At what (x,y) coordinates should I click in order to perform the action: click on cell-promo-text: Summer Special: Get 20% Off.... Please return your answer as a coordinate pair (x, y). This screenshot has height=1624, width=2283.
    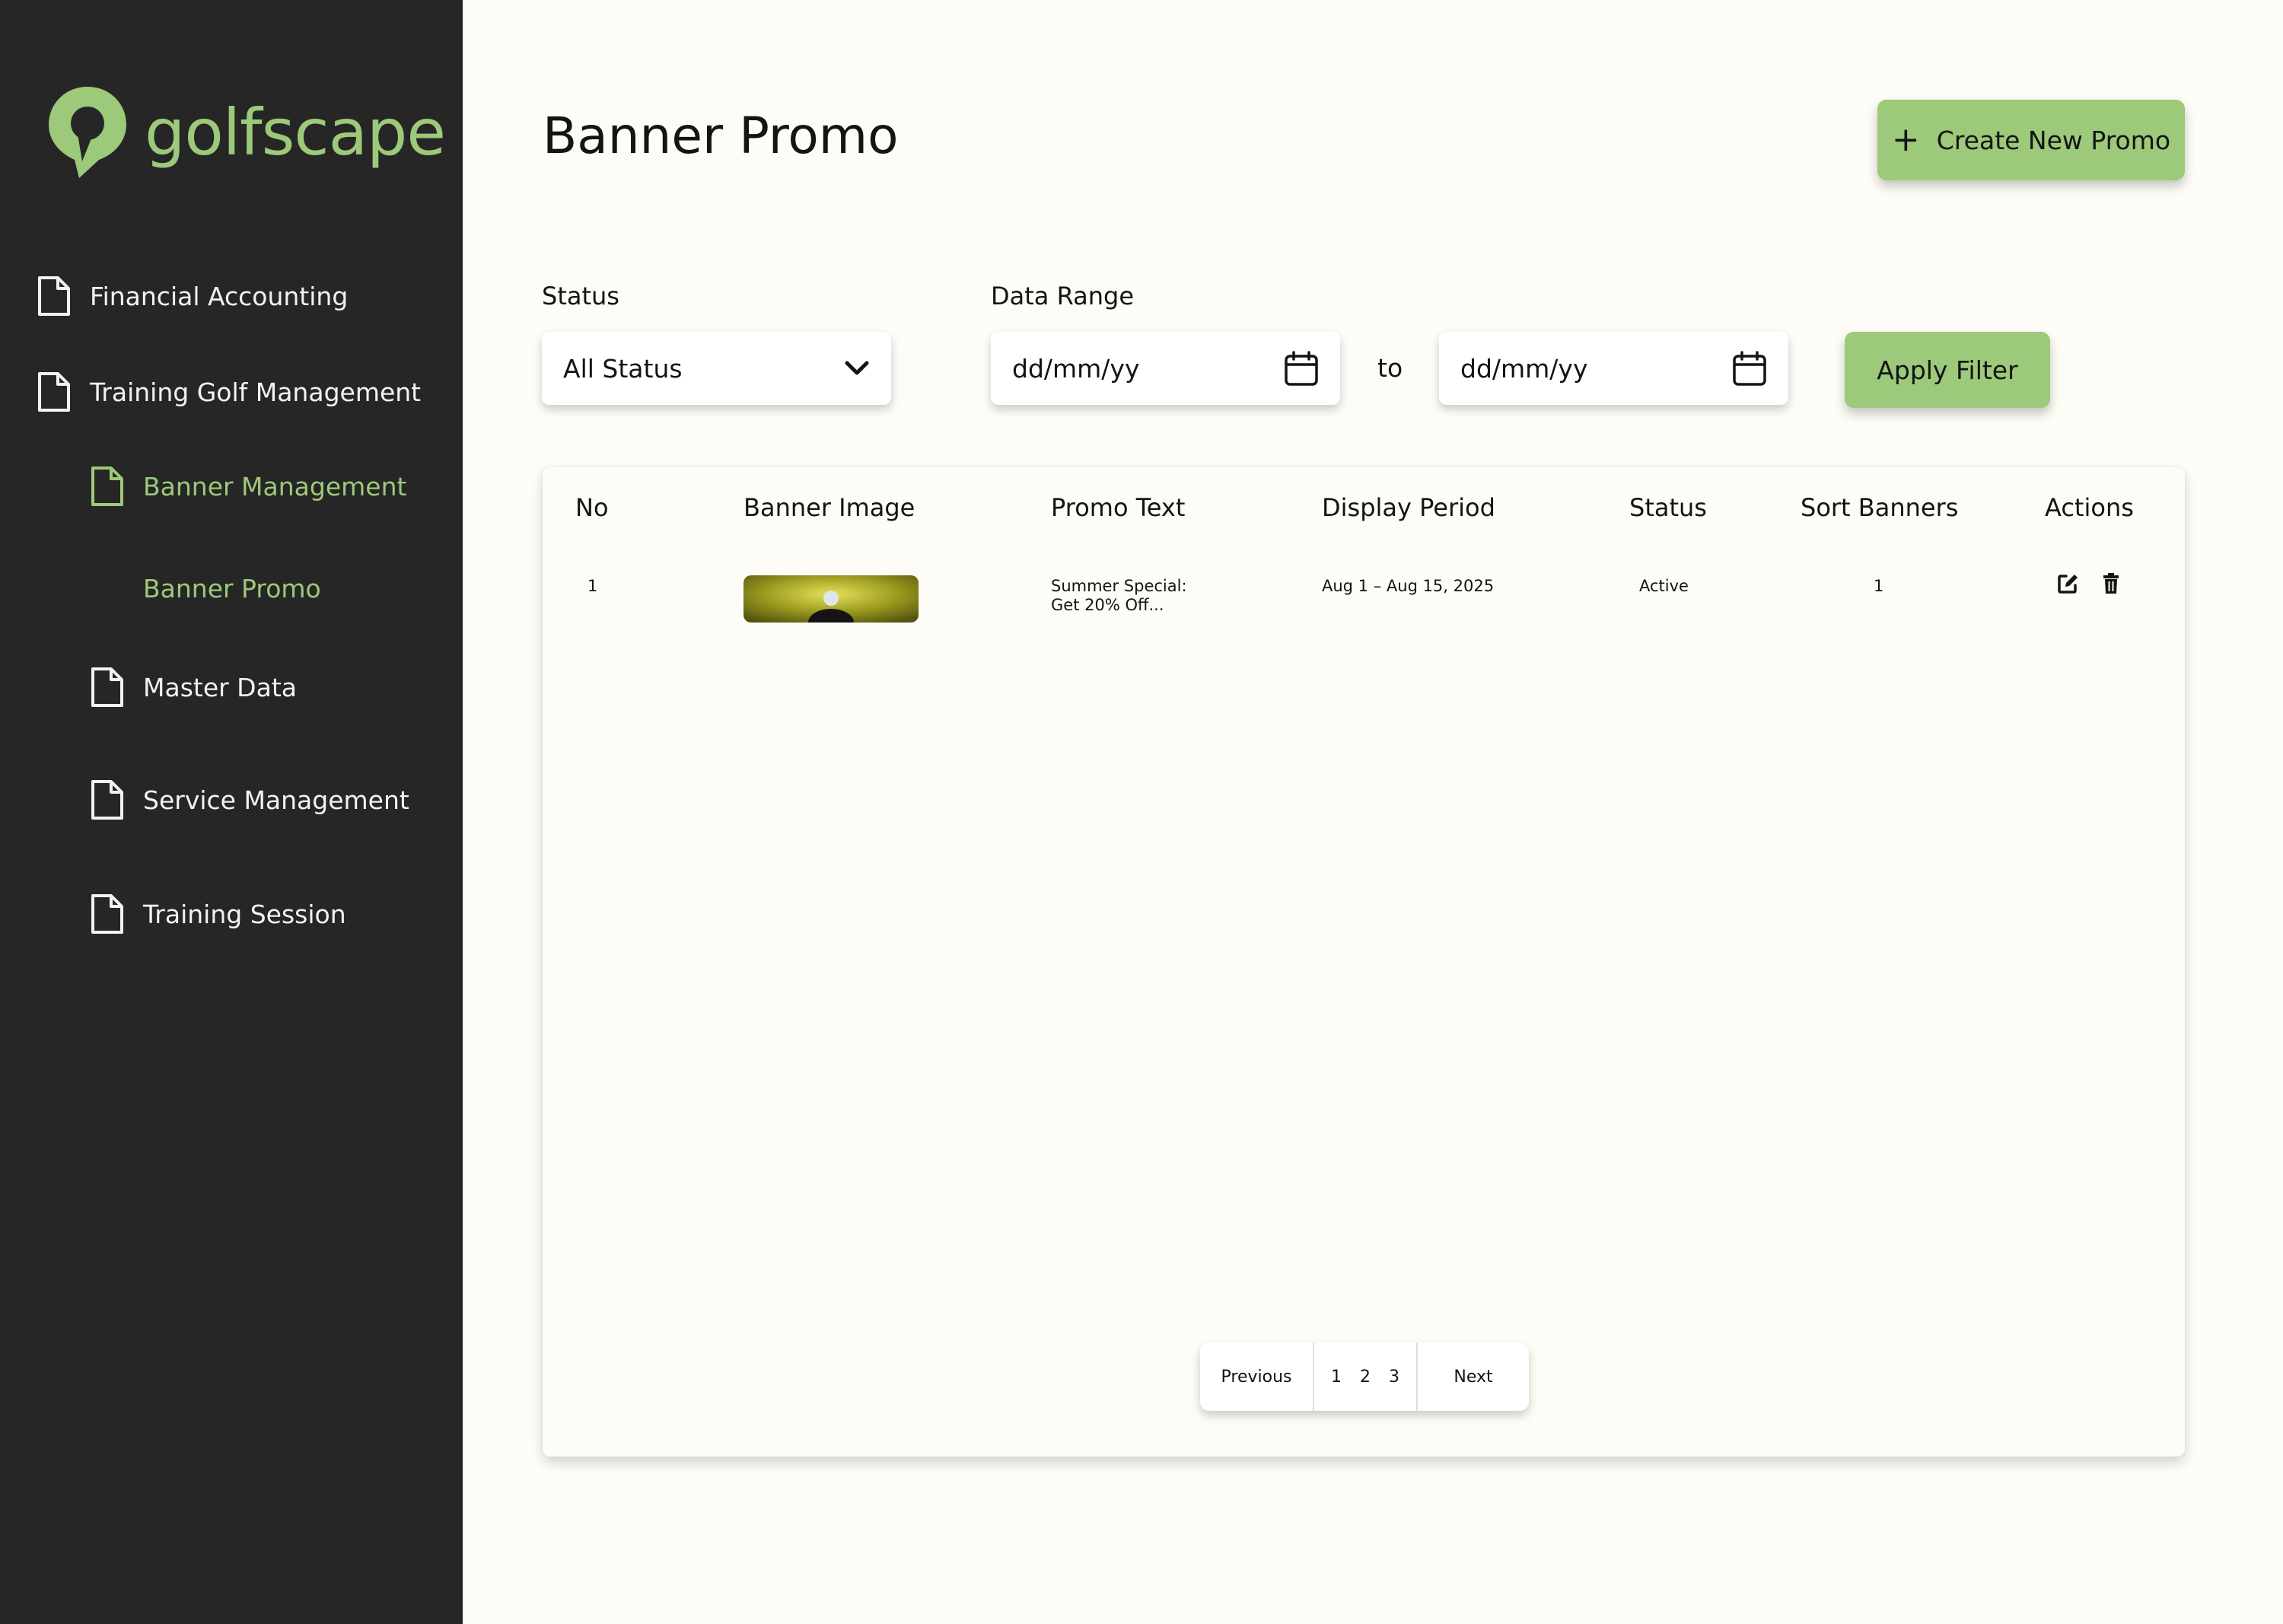
    Looking at the image, I should click on (1119, 596).